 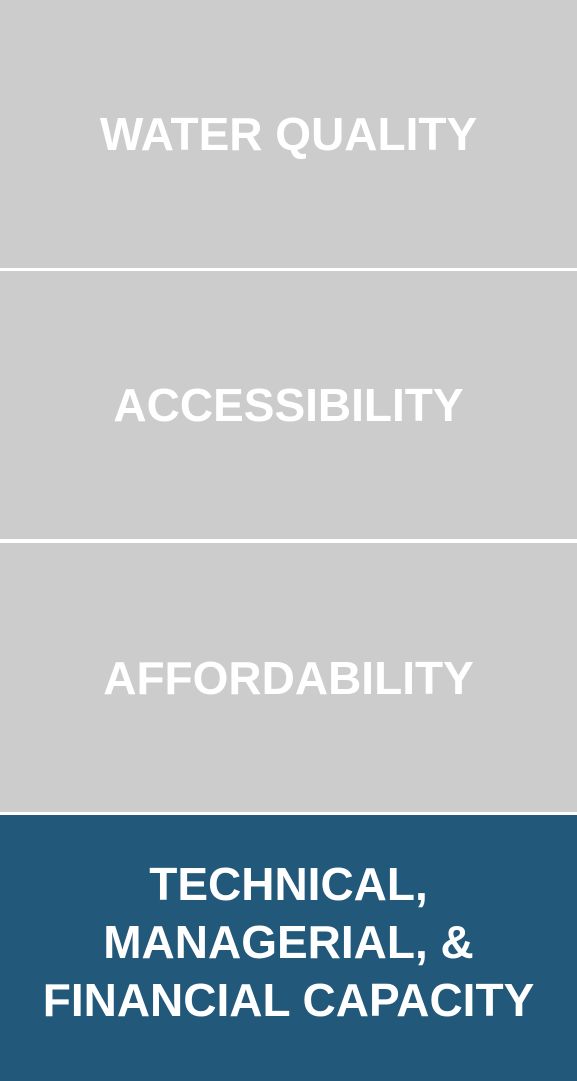 I want to click on pillar-label: ACCESSIBILITY, so click(x=288, y=405).